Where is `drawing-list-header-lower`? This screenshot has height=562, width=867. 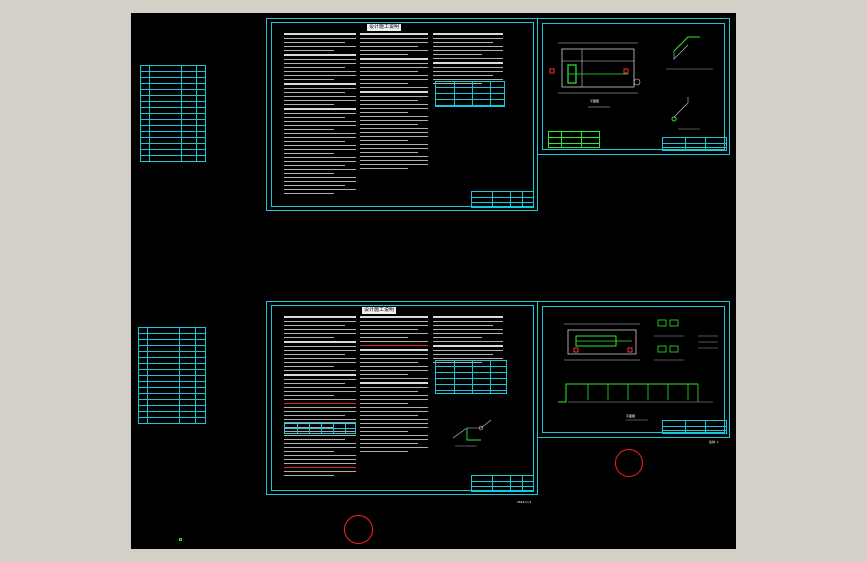 drawing-list-header-lower is located at coordinates (173, 331).